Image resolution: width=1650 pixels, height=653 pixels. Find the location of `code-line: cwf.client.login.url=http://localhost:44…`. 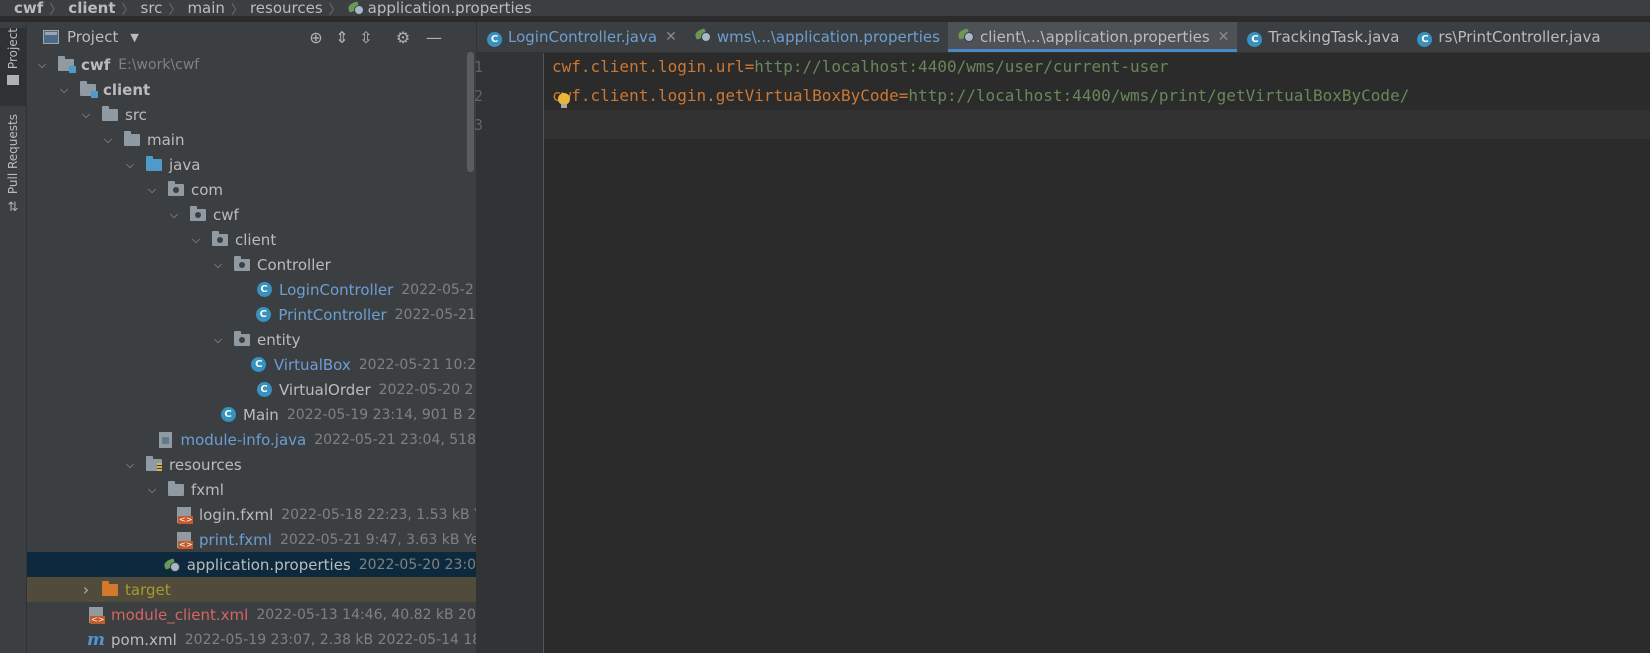

code-line: cwf.client.login.url=http://localhost:44… is located at coordinates (856, 67).